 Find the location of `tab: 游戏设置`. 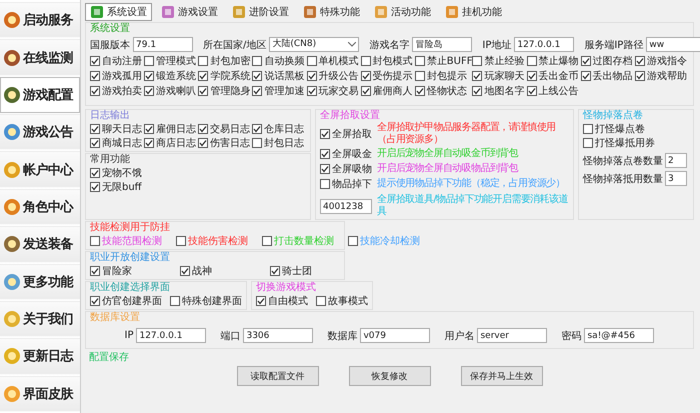

tab: 游戏设置 is located at coordinates (189, 12).